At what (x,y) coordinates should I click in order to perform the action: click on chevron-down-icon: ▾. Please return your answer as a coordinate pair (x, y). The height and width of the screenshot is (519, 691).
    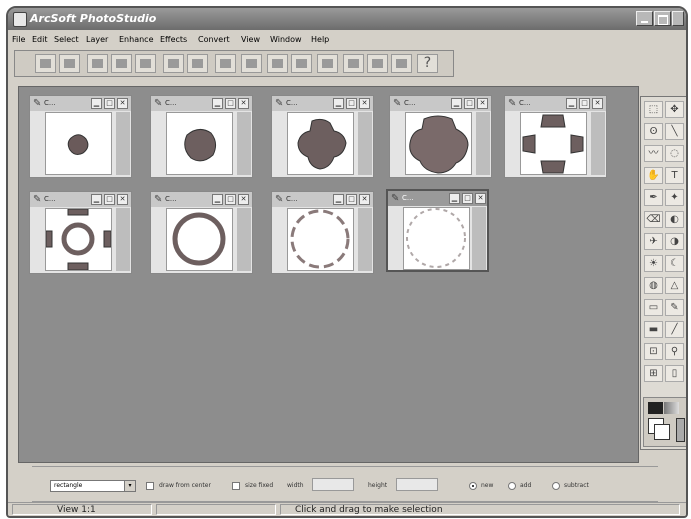
    Looking at the image, I should click on (129, 486).